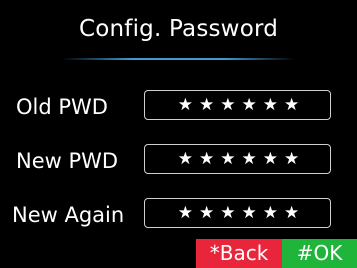  What do you see at coordinates (62, 107) in the screenshot?
I see `old-password-label: Old PWD` at bounding box center [62, 107].